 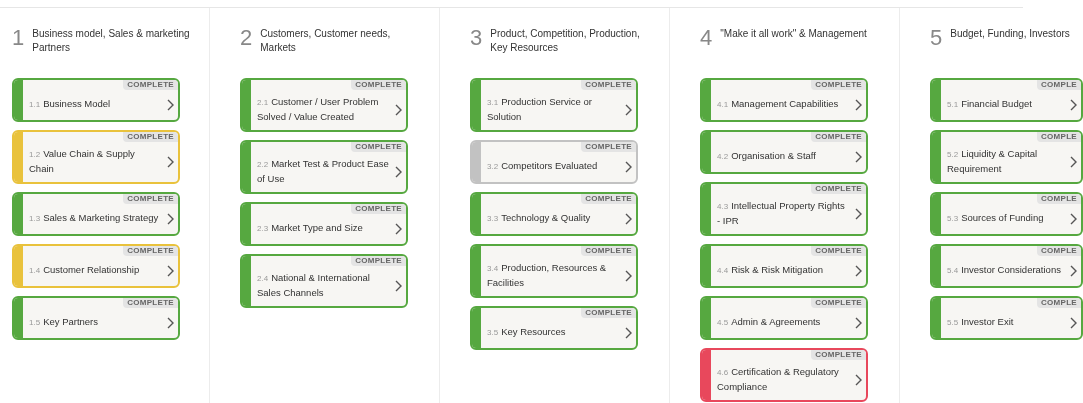 What do you see at coordinates (324, 224) in the screenshot?
I see `topic-card: COMPLETE 2.3 Market Type and Size` at bounding box center [324, 224].